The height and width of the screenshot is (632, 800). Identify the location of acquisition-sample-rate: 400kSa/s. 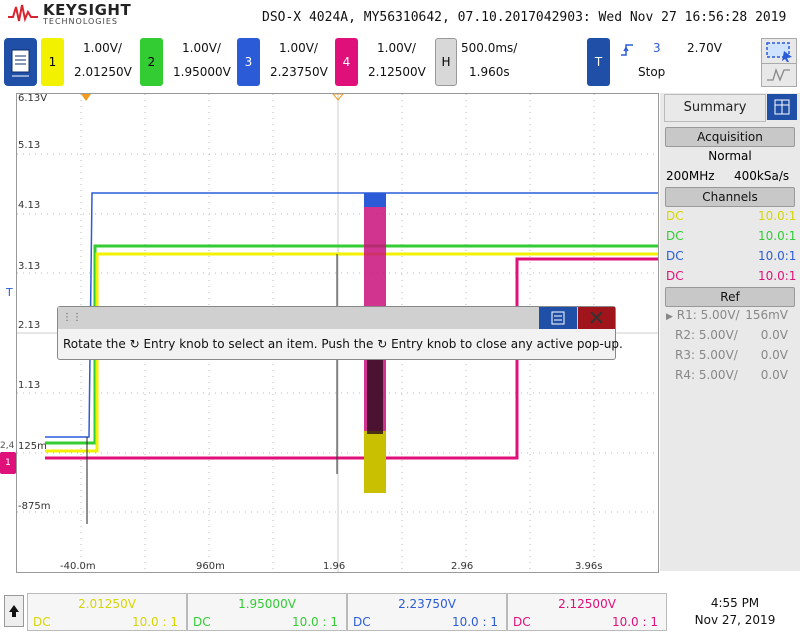
(762, 176).